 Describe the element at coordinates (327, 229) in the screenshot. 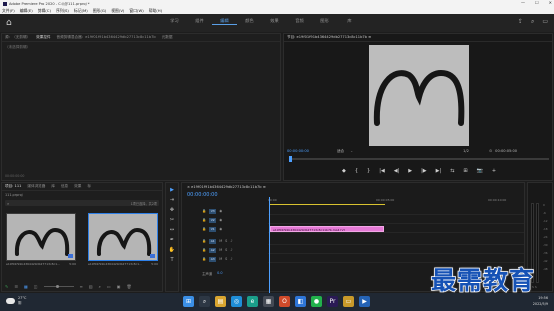

I see `timeline-clip: e19f01f91b4364429db27713c8c11b7b.mp4 [V]` at that location.